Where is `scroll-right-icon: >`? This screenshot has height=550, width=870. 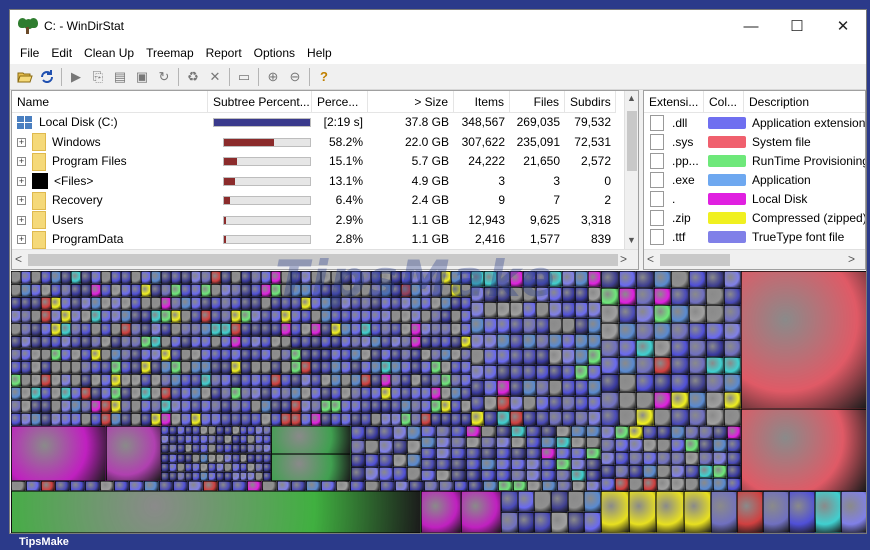
scroll-right-icon: > is located at coordinates (851, 259).